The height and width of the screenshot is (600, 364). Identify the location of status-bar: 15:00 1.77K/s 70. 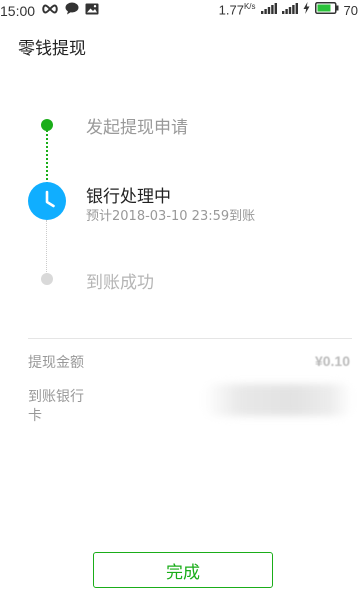
(182, 11).